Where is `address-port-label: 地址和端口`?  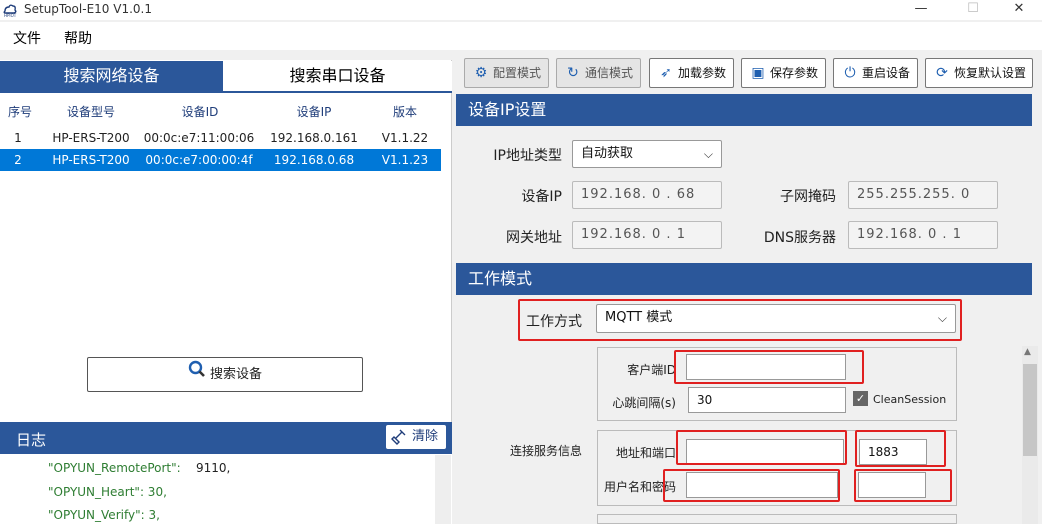 address-port-label: 地址和端口 is located at coordinates (645, 453).